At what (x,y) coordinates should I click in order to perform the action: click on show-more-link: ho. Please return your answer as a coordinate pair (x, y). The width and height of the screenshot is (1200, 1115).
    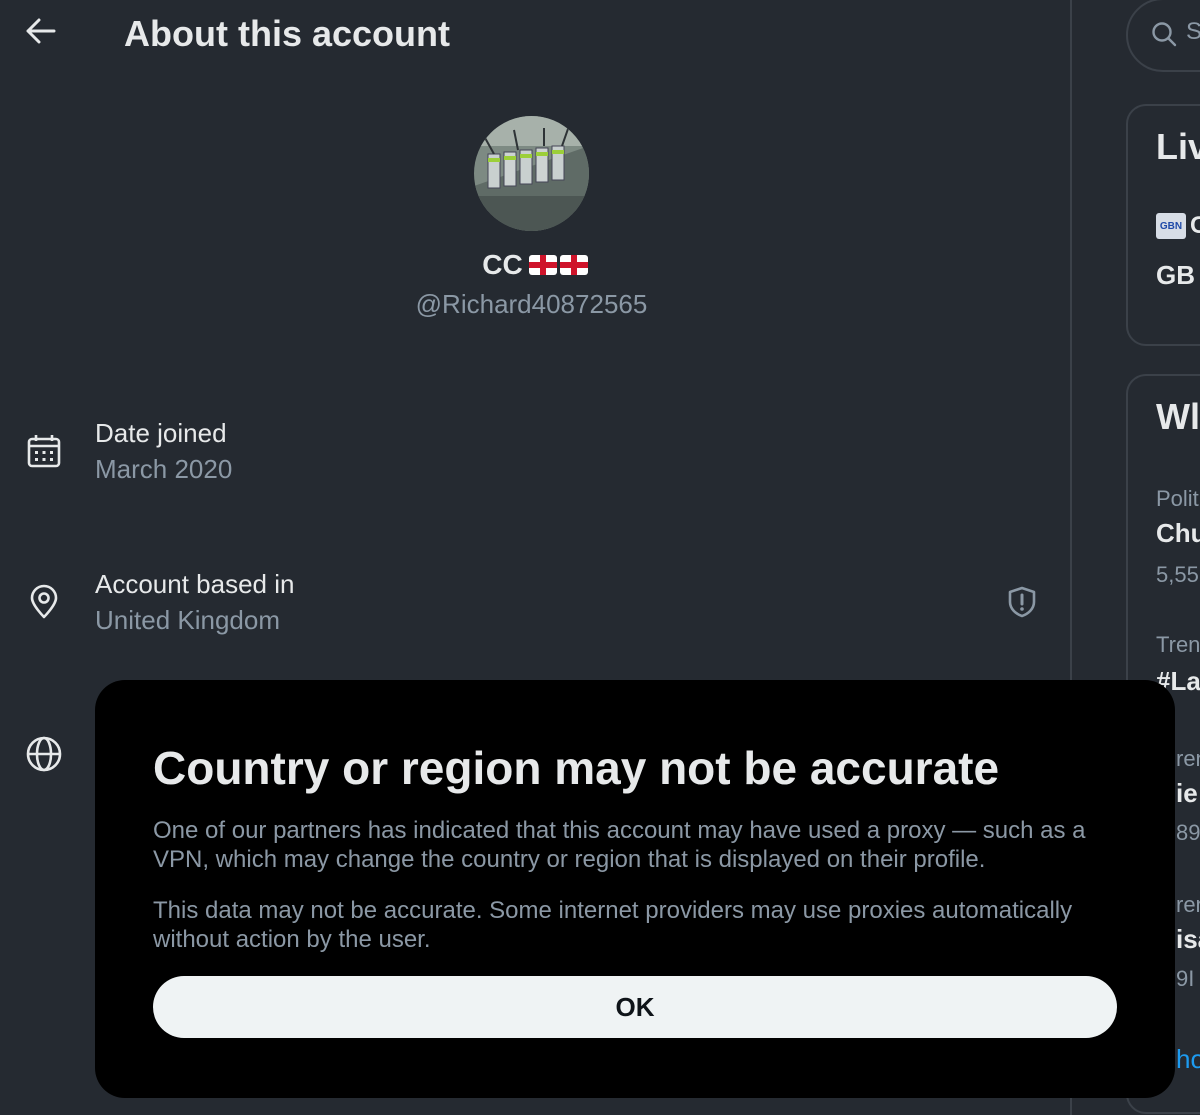
    Looking at the image, I should click on (1188, 1059).